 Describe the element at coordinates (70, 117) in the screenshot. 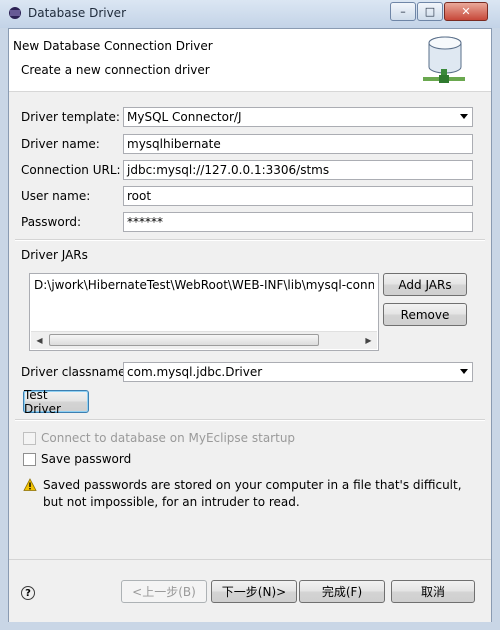

I see `driver-template-label: Driver template:` at that location.